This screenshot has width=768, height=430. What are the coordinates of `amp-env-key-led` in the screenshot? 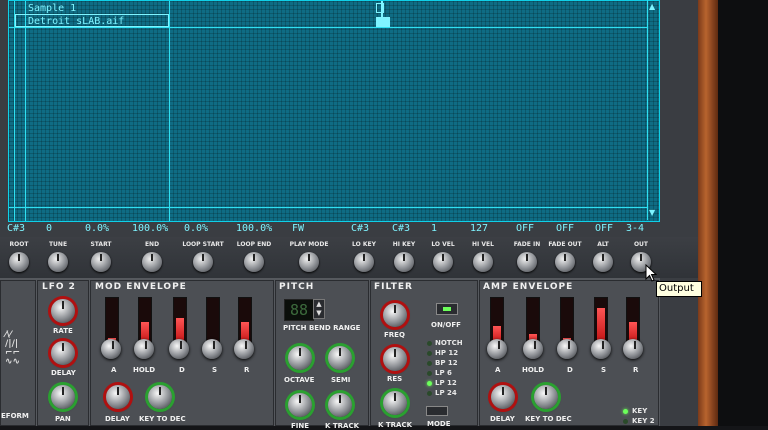 It's located at (625, 411).